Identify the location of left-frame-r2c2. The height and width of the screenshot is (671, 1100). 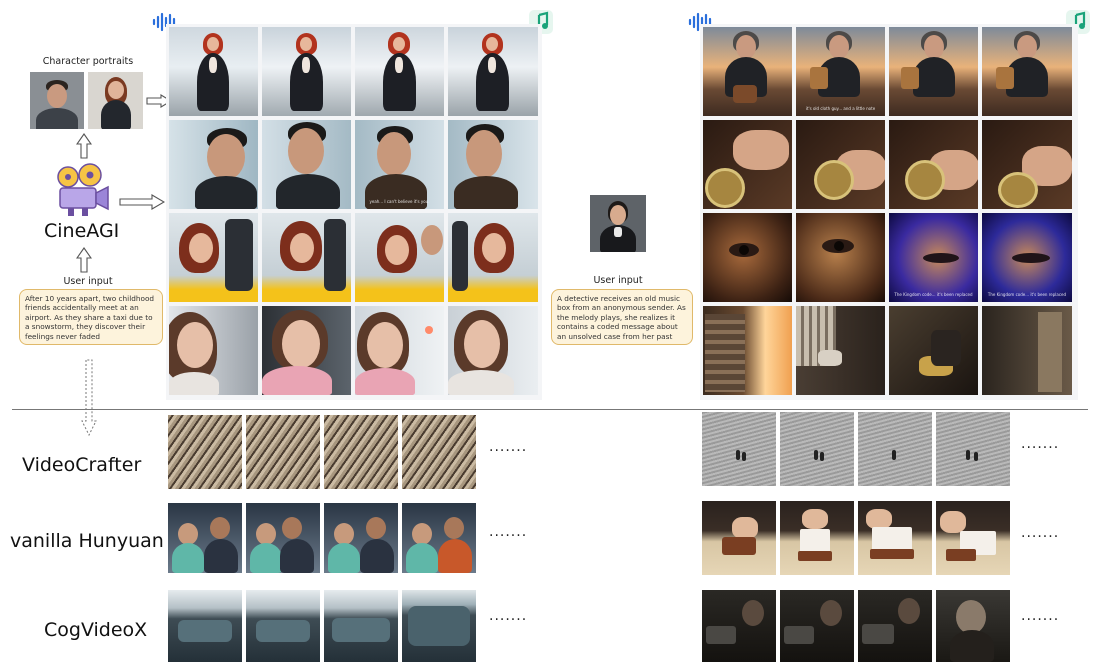
(306, 164).